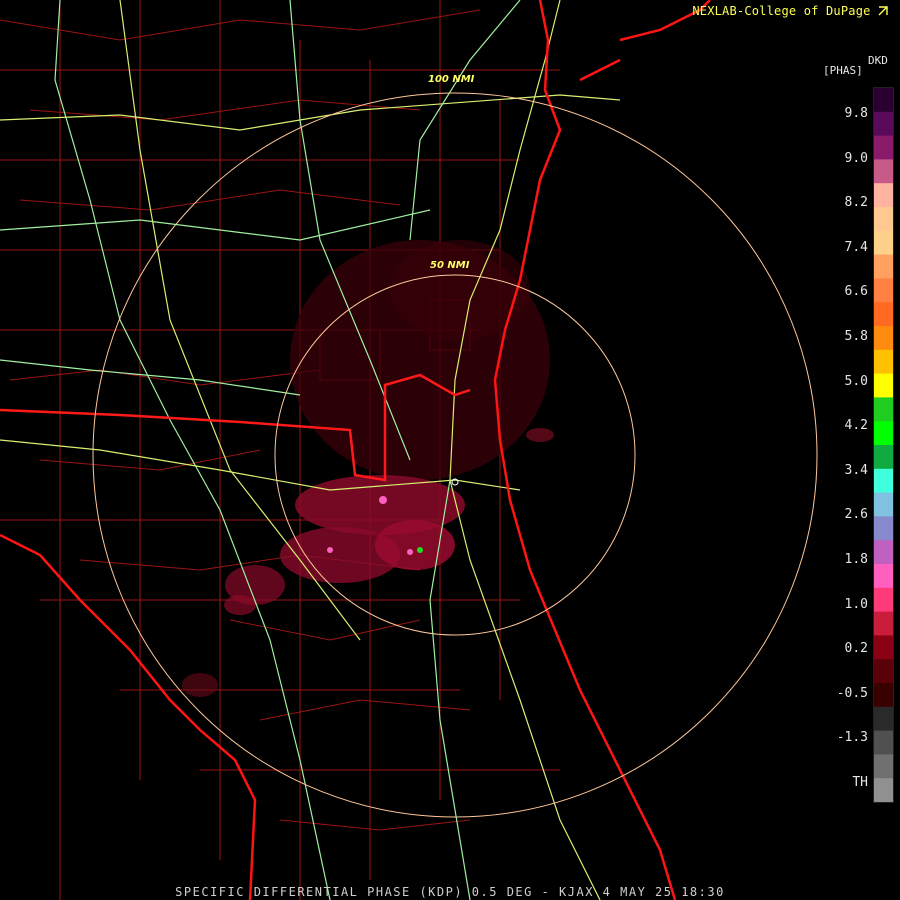  I want to click on legend-tick-label: 9.8, so click(856, 113).